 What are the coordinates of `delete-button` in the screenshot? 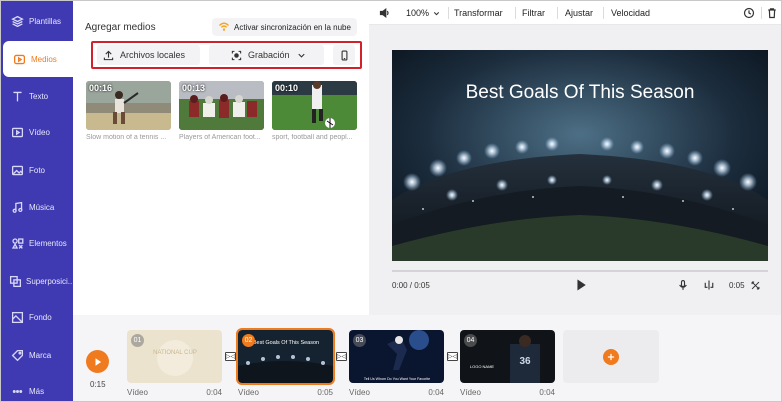 It's located at (772, 13).